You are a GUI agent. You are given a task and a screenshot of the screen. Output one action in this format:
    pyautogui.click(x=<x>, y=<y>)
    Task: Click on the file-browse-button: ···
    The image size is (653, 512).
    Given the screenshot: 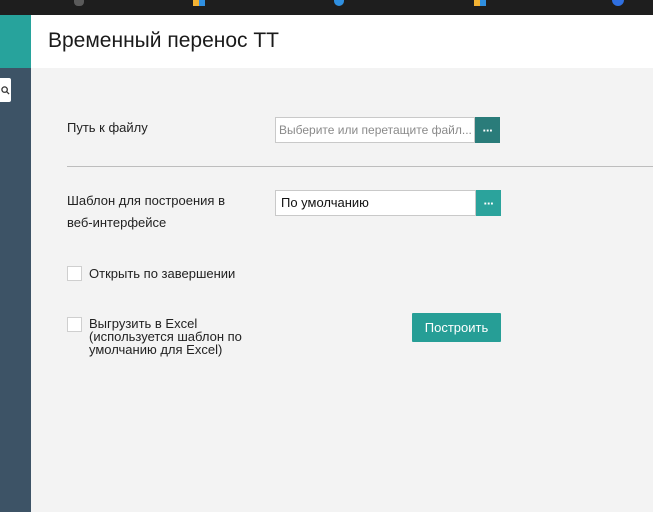 What is the action you would take?
    pyautogui.click(x=487, y=130)
    